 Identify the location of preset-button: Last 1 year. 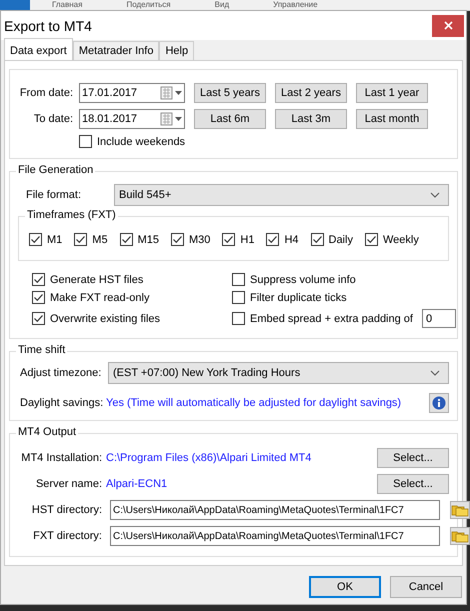
(392, 93).